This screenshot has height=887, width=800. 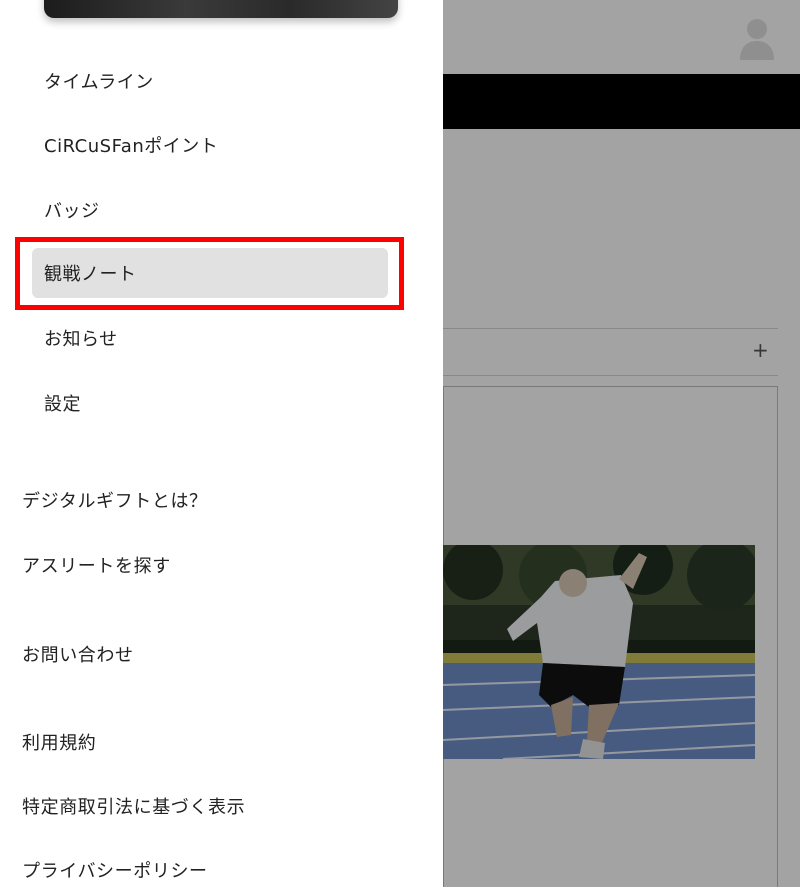 What do you see at coordinates (209, 273) in the screenshot?
I see `highlight-box` at bounding box center [209, 273].